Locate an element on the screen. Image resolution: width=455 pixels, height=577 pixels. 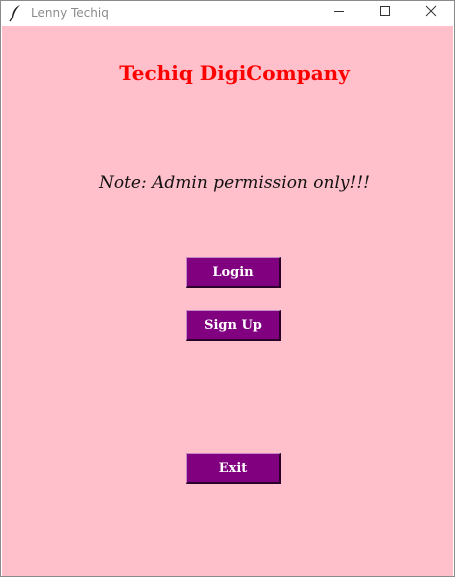
window-title: Lenny Techiq is located at coordinates (70, 13).